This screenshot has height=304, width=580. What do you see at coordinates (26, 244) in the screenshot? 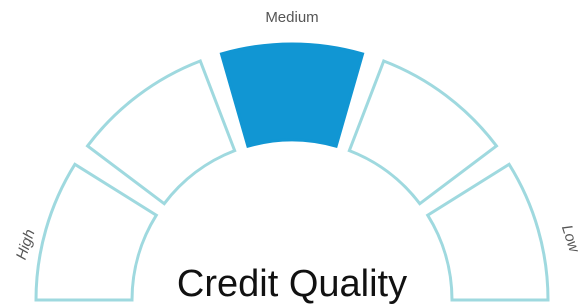
I see `gauge-label-left: High` at bounding box center [26, 244].